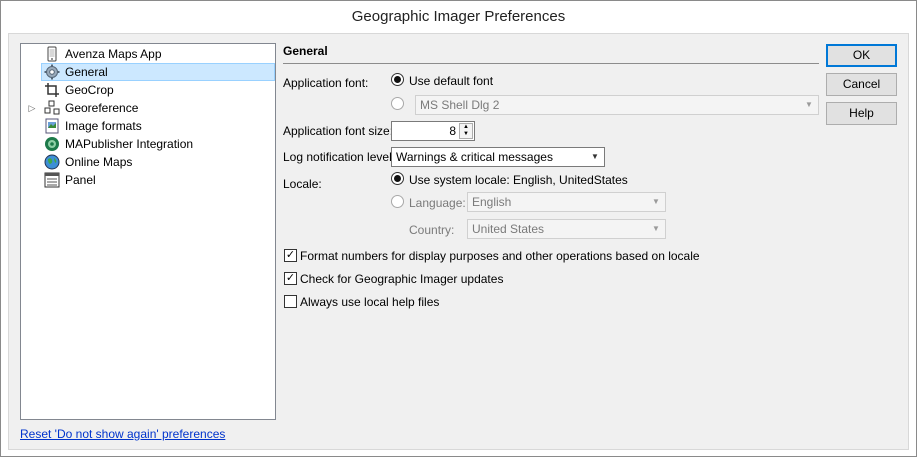 The height and width of the screenshot is (457, 917). I want to click on tree-item-label: General, so click(86, 72).